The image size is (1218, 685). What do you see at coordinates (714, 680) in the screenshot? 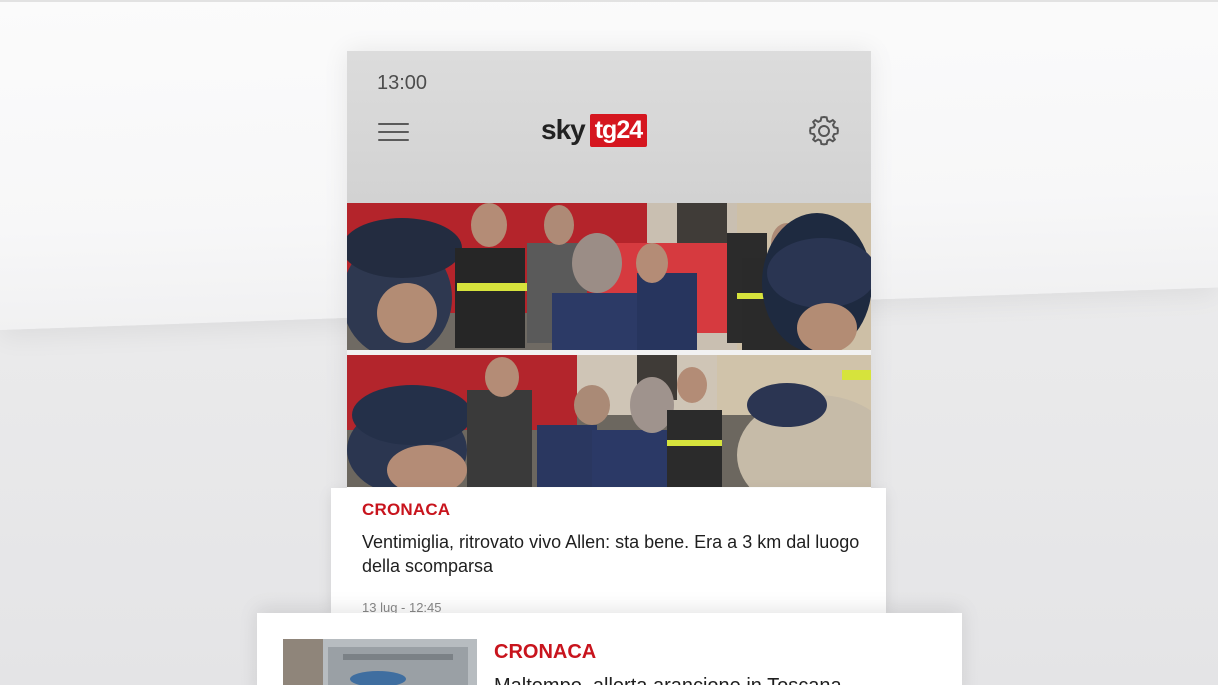
I see `next-article-title: Maltempo, allerta arancione in Toscana` at bounding box center [714, 680].